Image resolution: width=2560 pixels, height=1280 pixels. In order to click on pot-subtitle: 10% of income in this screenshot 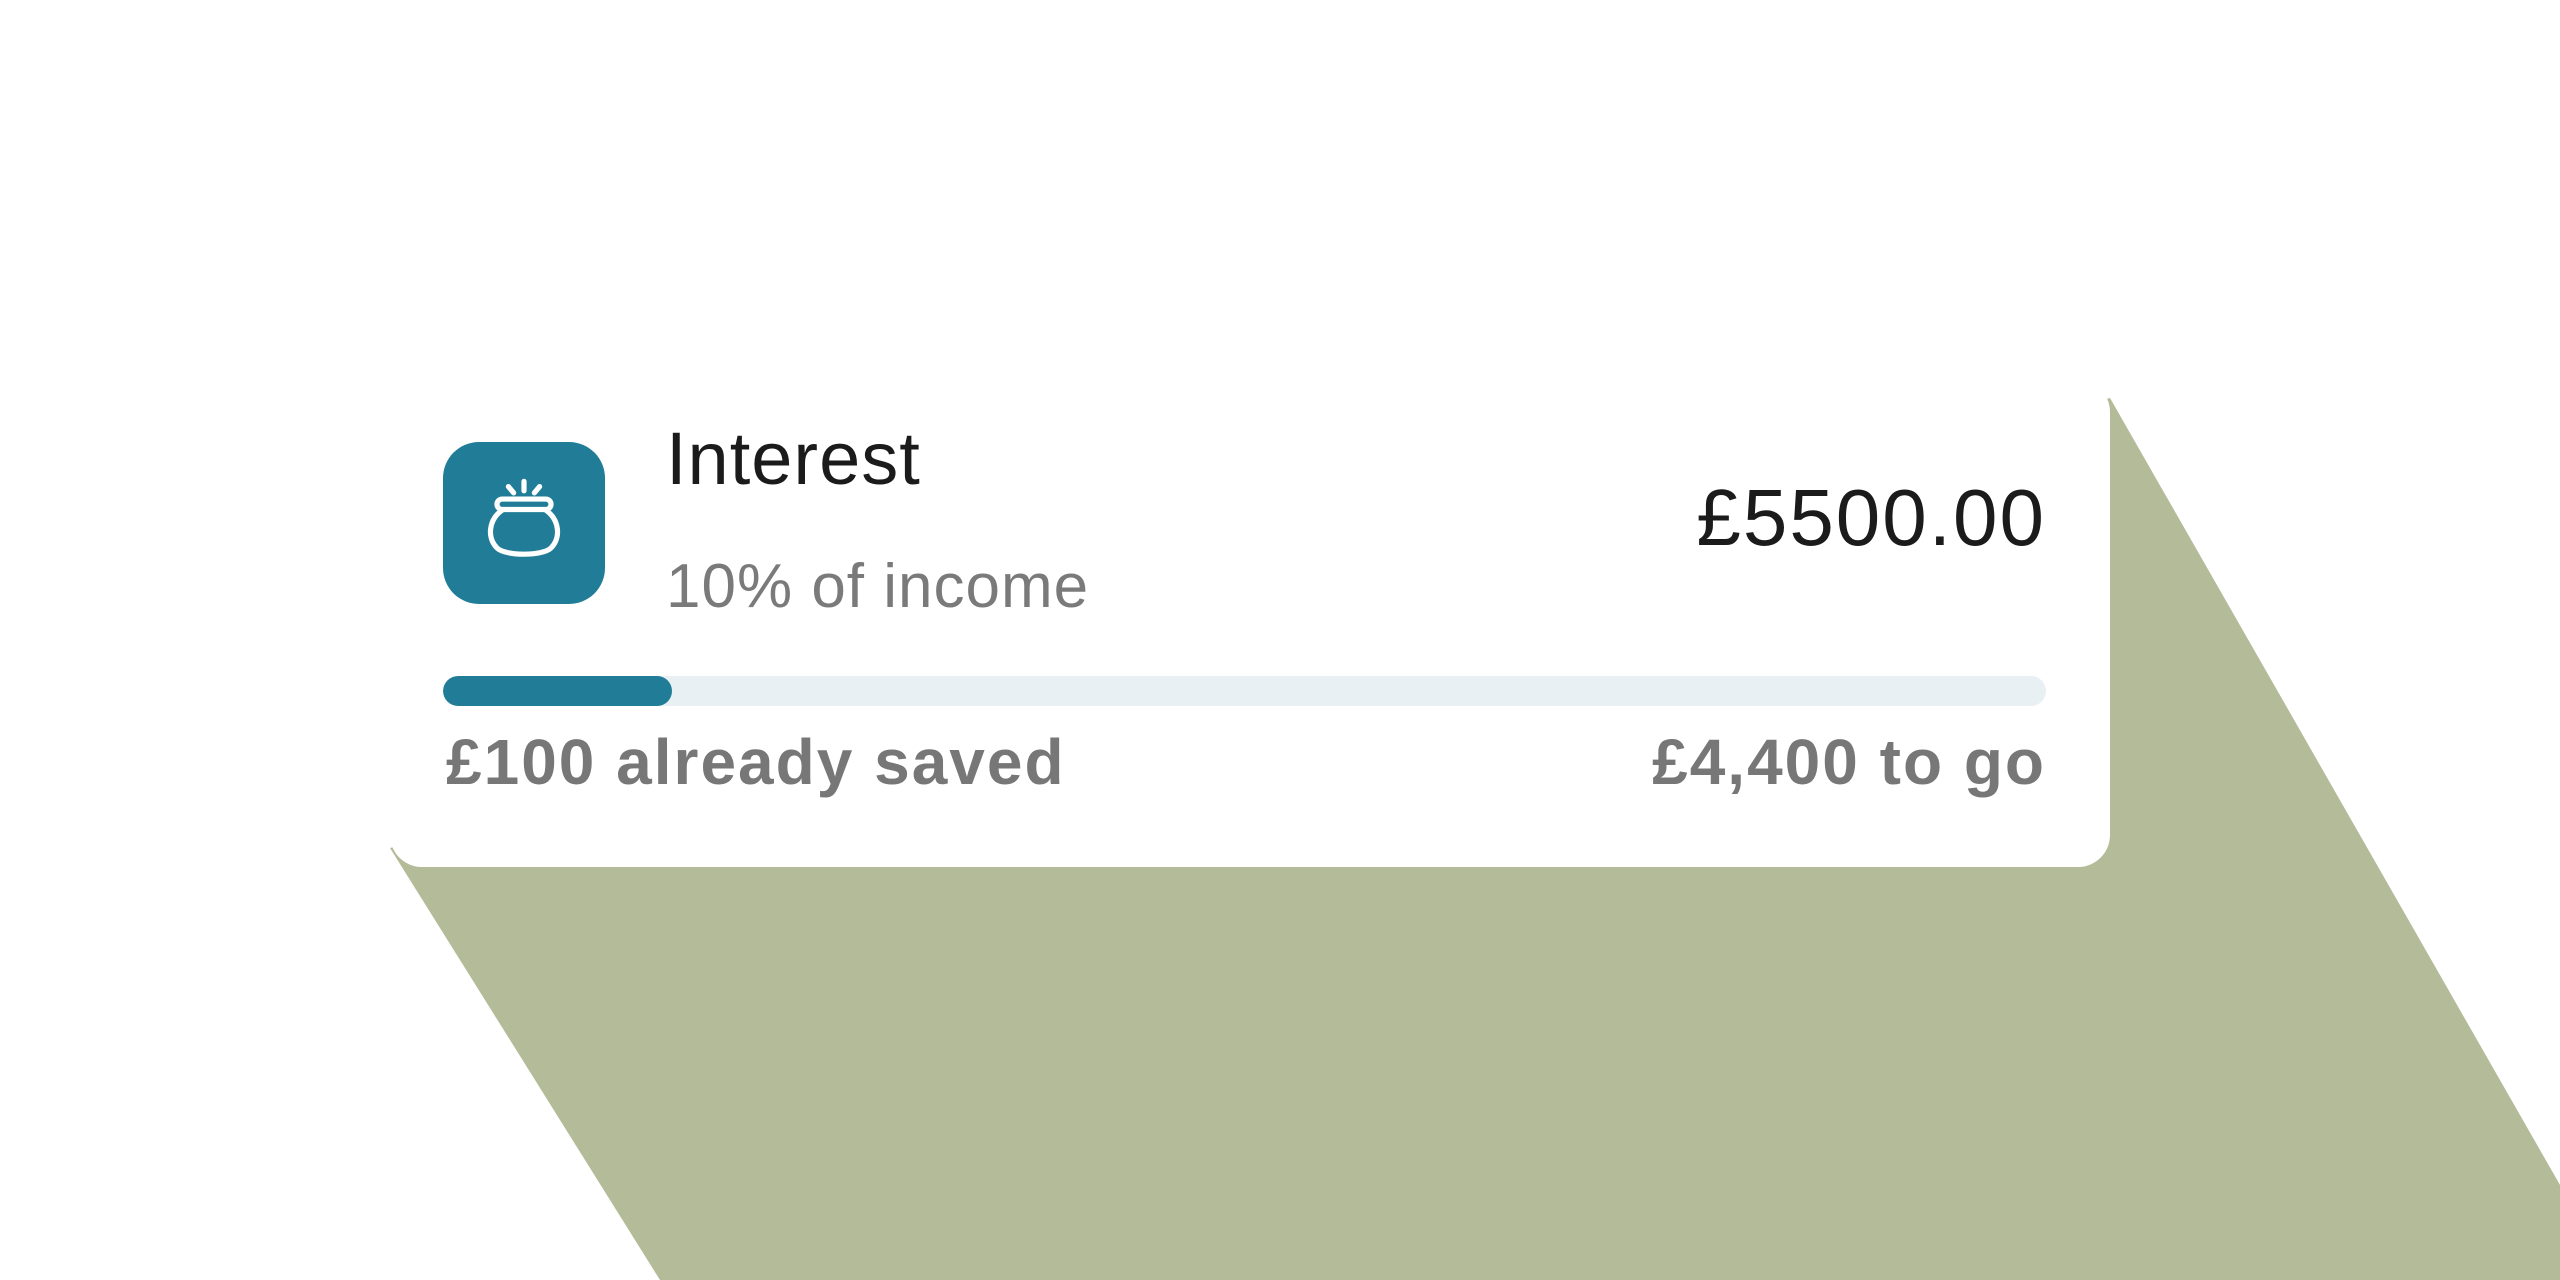, I will do `click(878, 586)`.